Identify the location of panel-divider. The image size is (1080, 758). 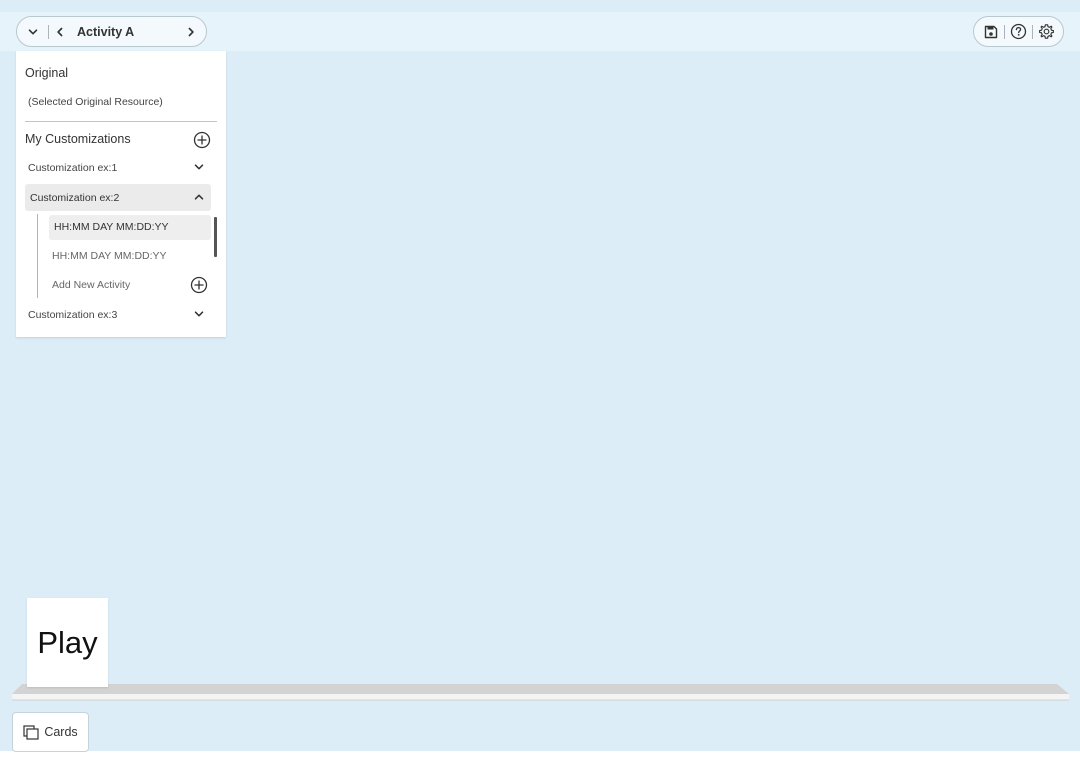
(121, 121).